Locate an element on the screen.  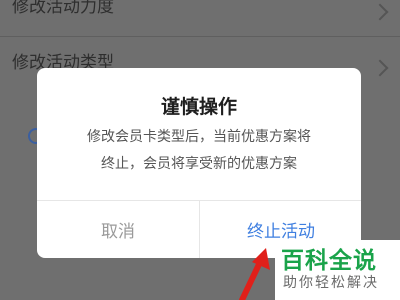
cancel-button: 取消 is located at coordinates (118, 229).